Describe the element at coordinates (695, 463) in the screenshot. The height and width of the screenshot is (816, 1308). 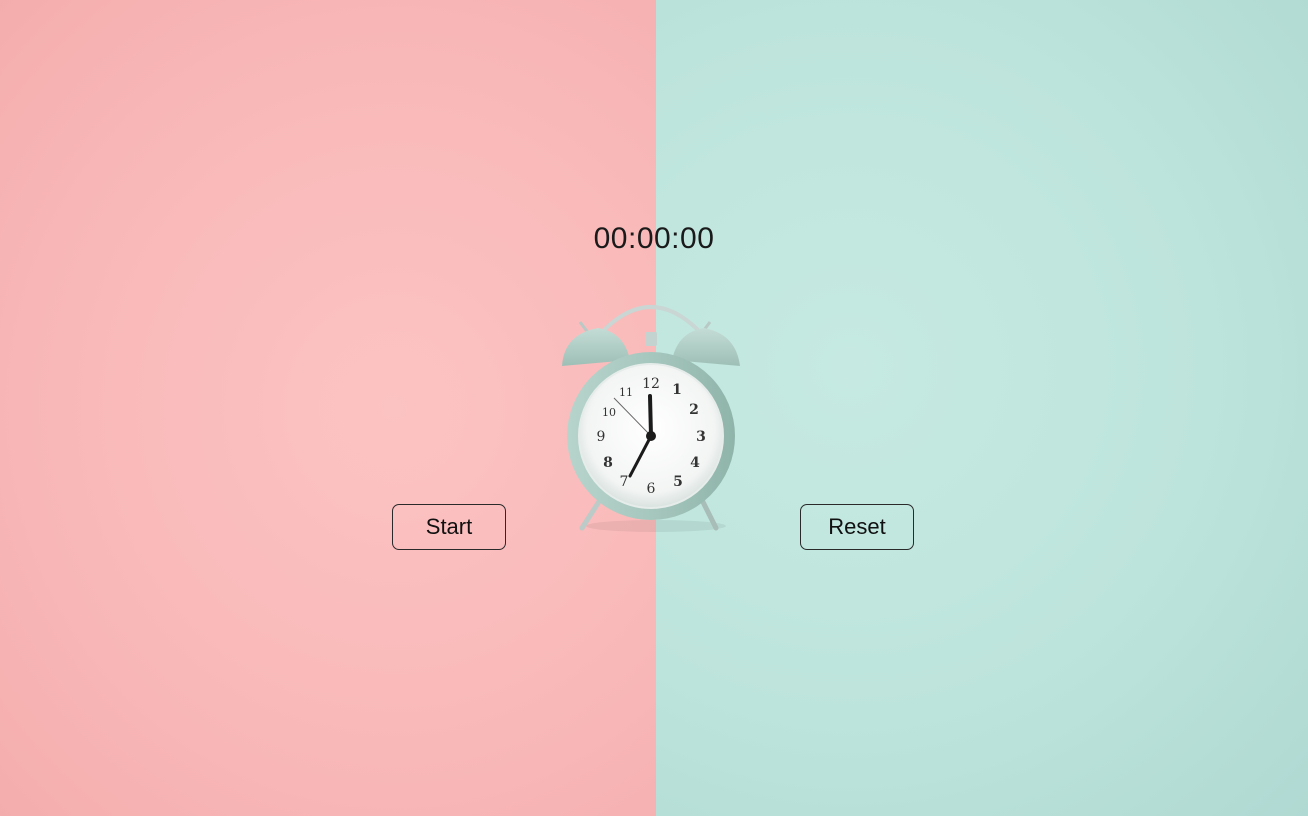
I see `svg-text: 4` at that location.